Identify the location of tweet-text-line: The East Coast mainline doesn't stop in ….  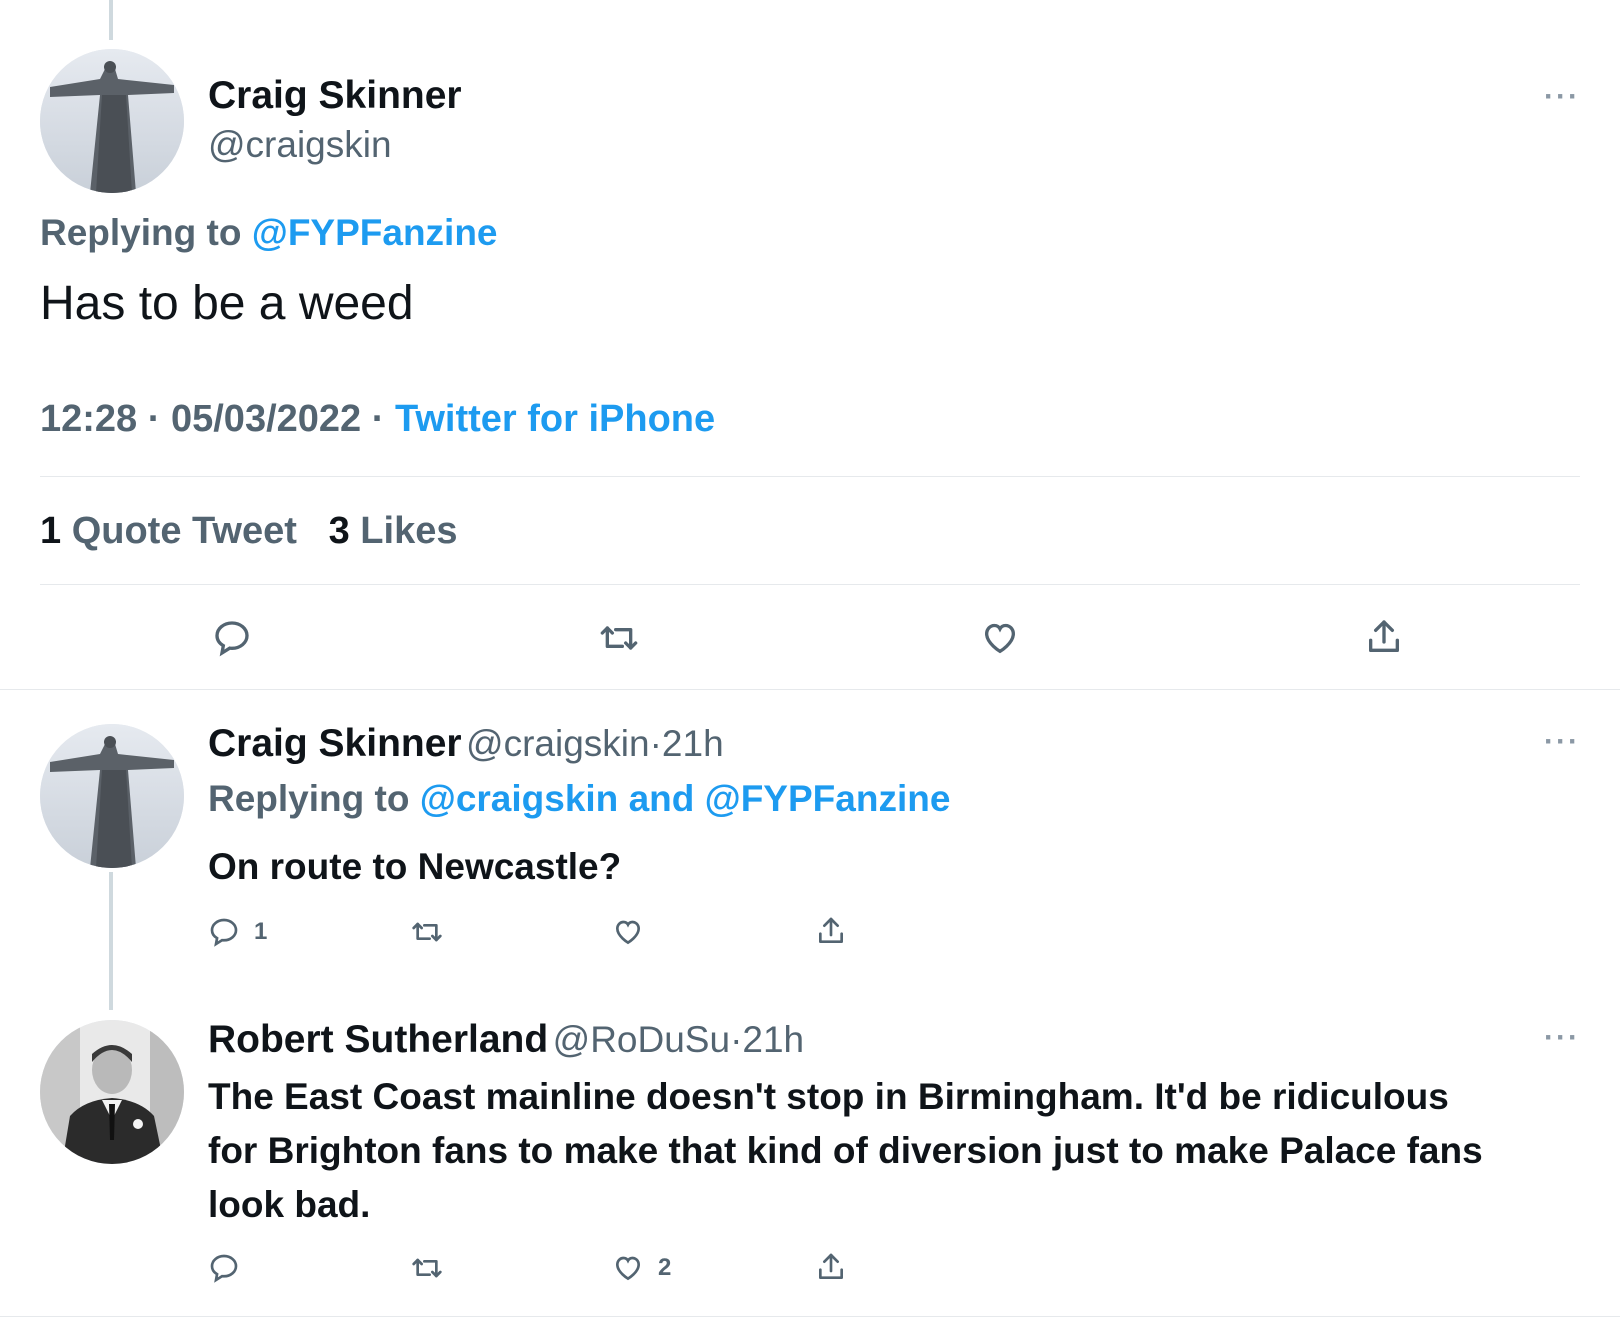
(828, 1096).